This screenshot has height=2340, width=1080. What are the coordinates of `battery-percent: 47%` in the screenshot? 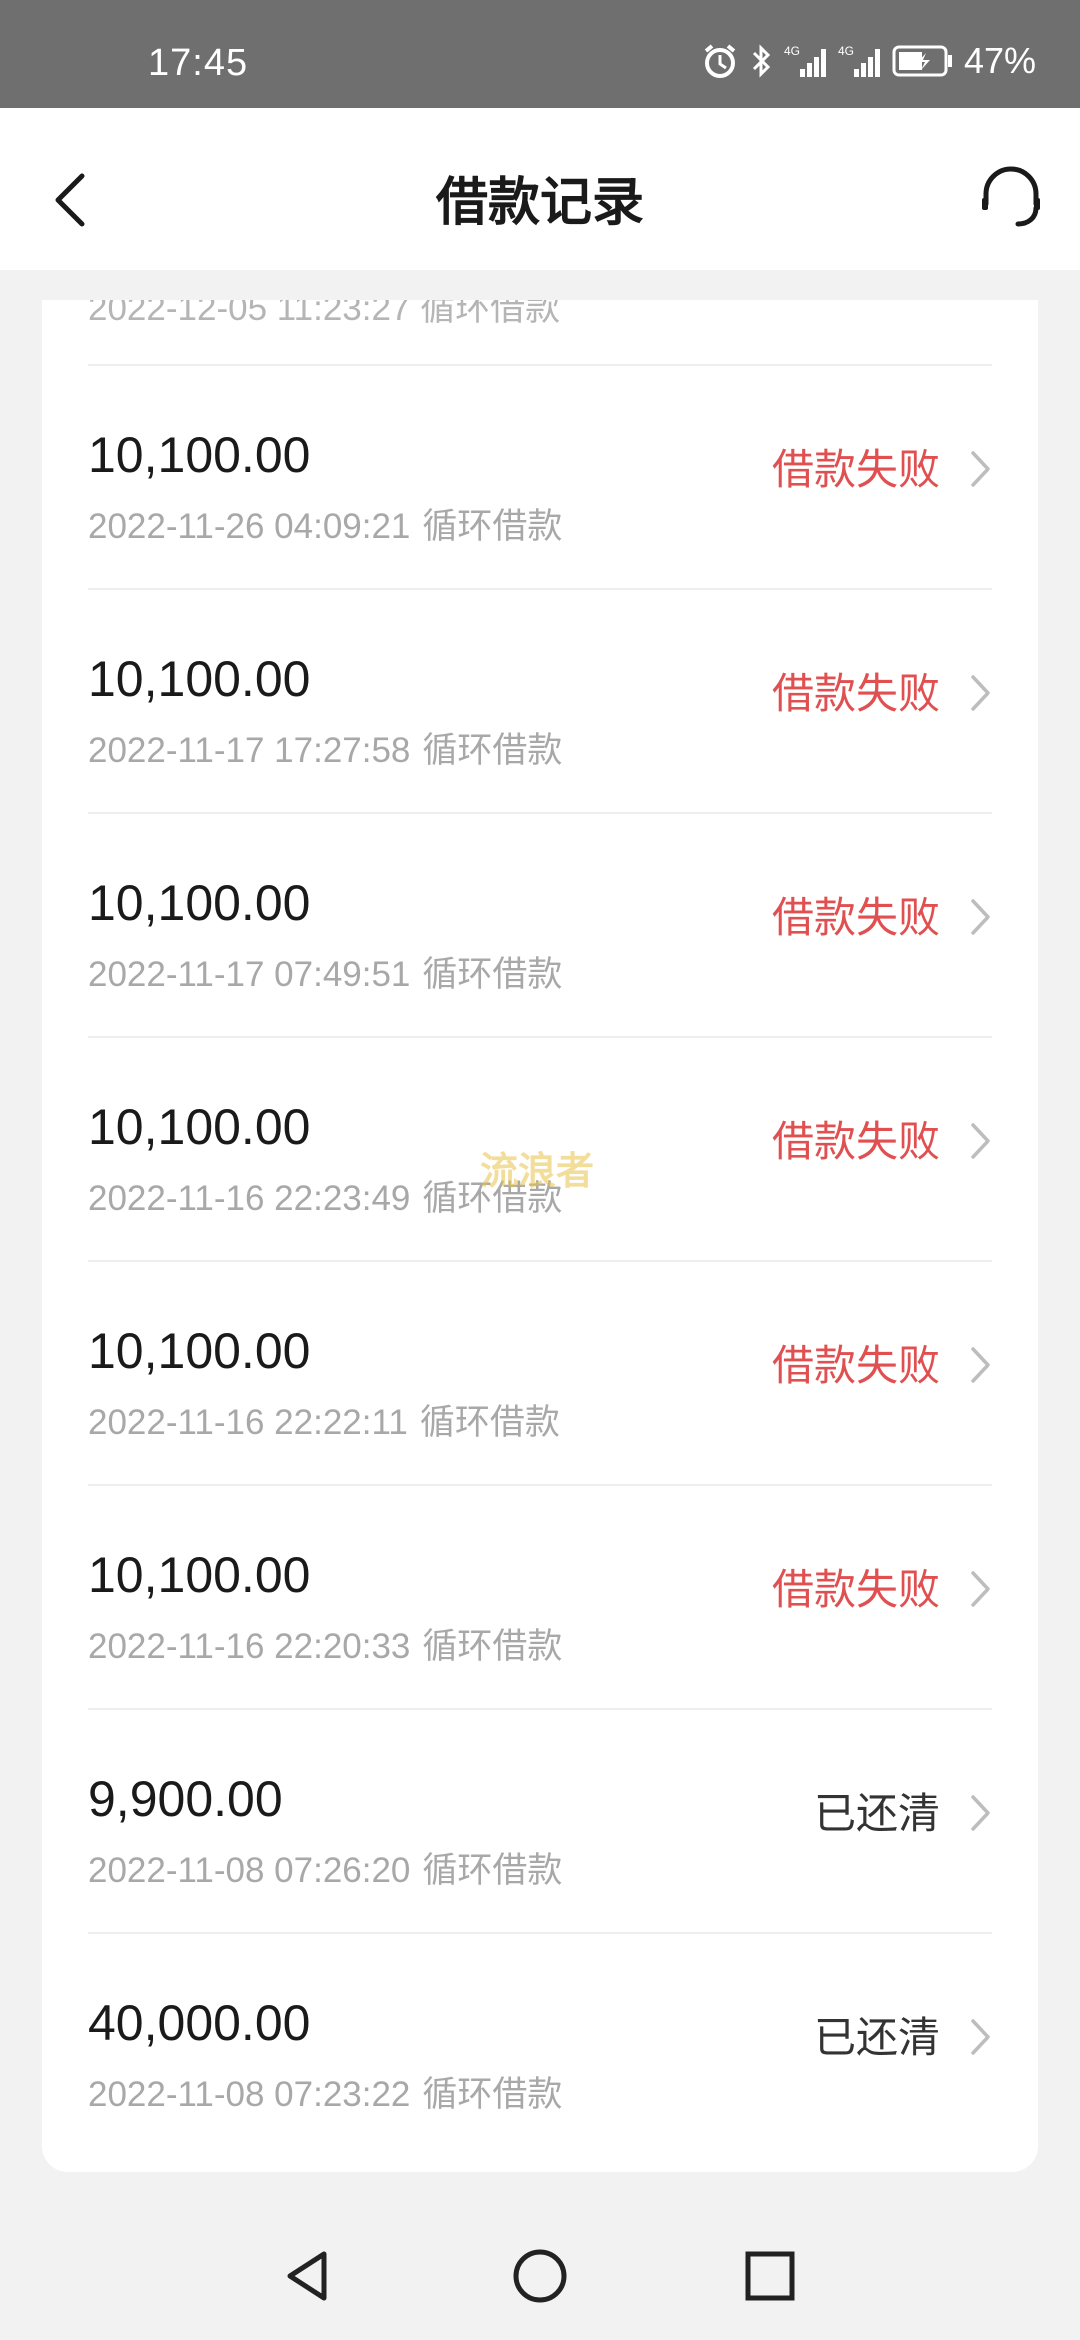 It's located at (999, 60).